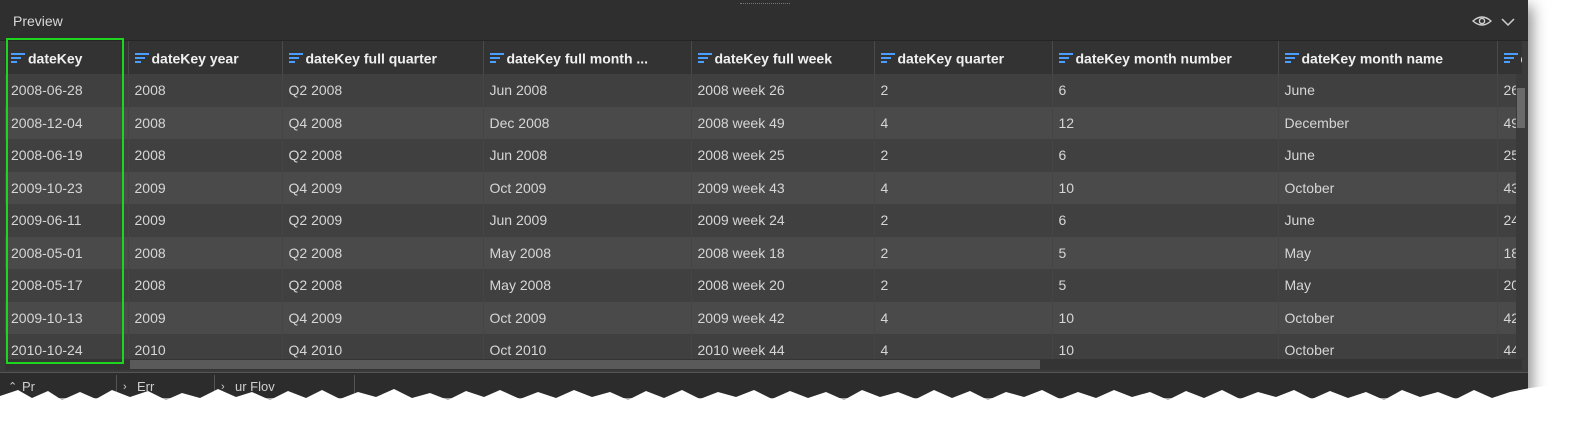 Image resolution: width=1575 pixels, height=429 pixels. What do you see at coordinates (67, 122) in the screenshot?
I see `table-cell: 2008-12-04` at bounding box center [67, 122].